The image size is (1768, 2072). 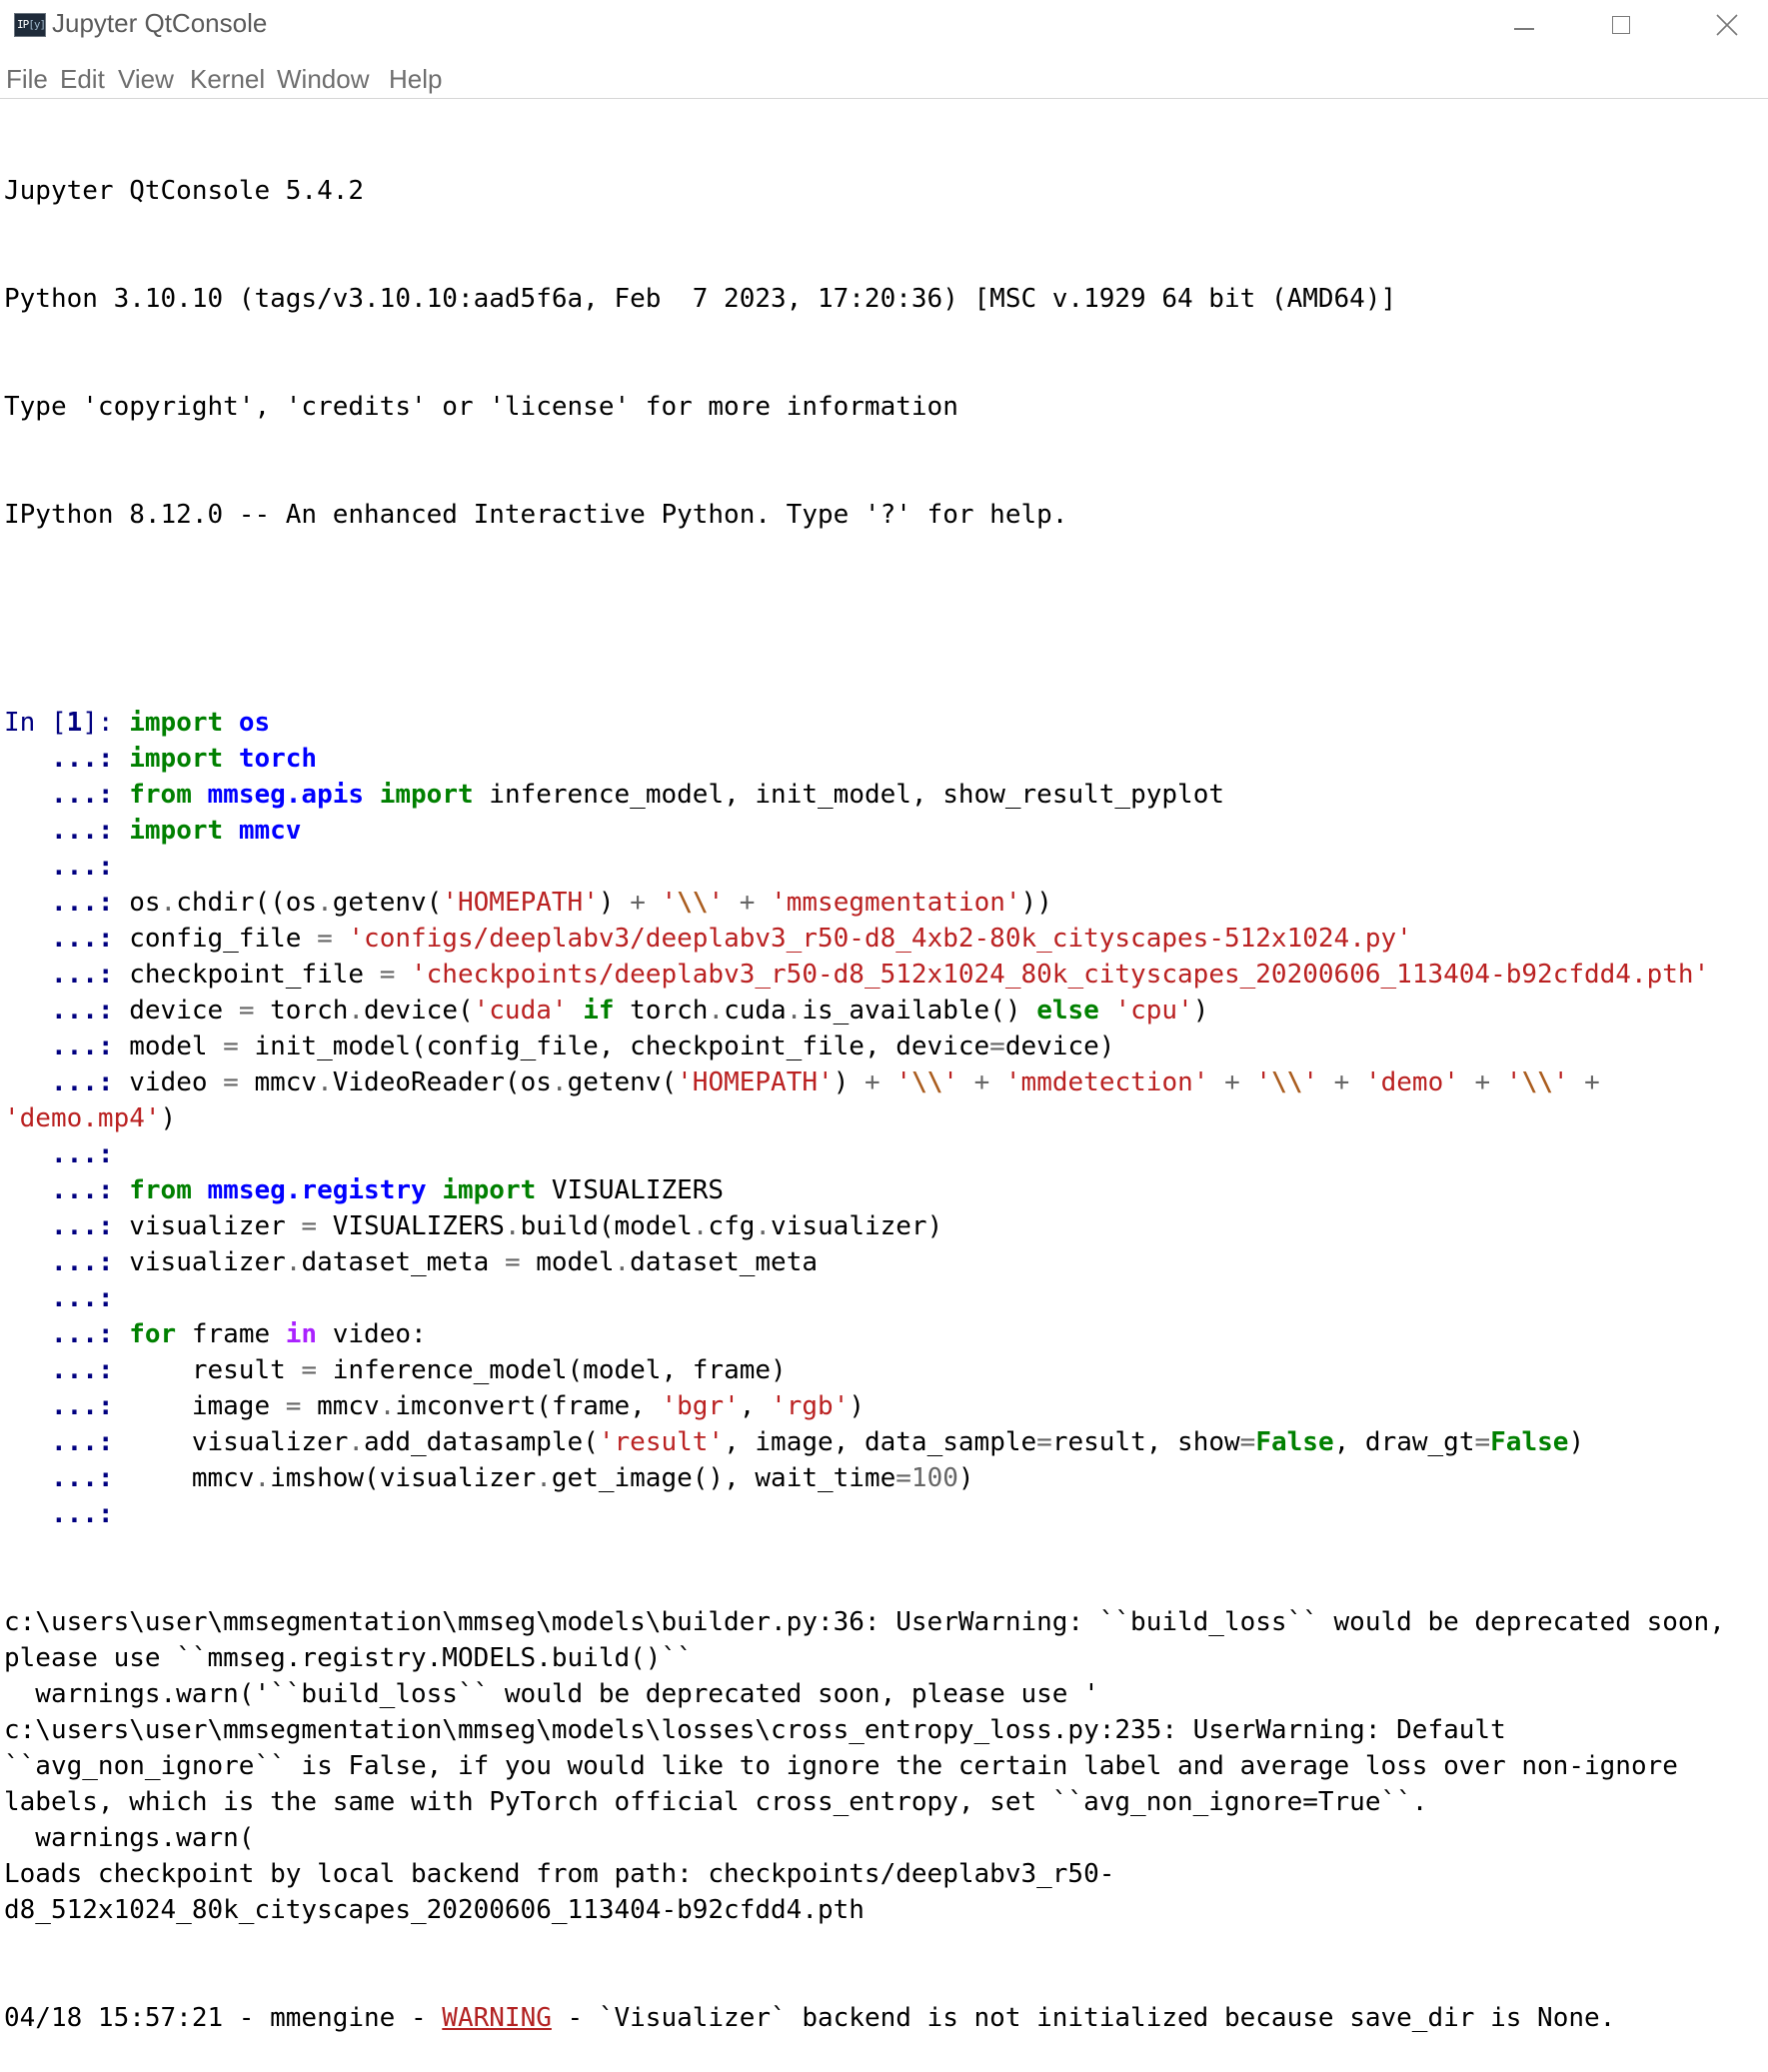 I want to click on code-line: In [1]: import os, so click(x=883, y=723).